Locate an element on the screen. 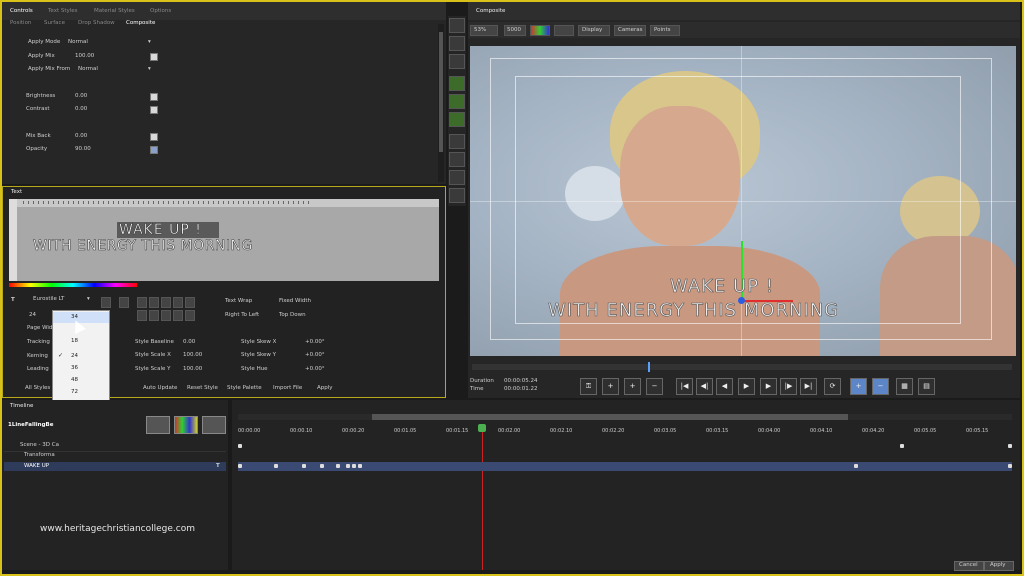 The height and width of the screenshot is (576, 1024). normal-button is located at coordinates (142, 302).